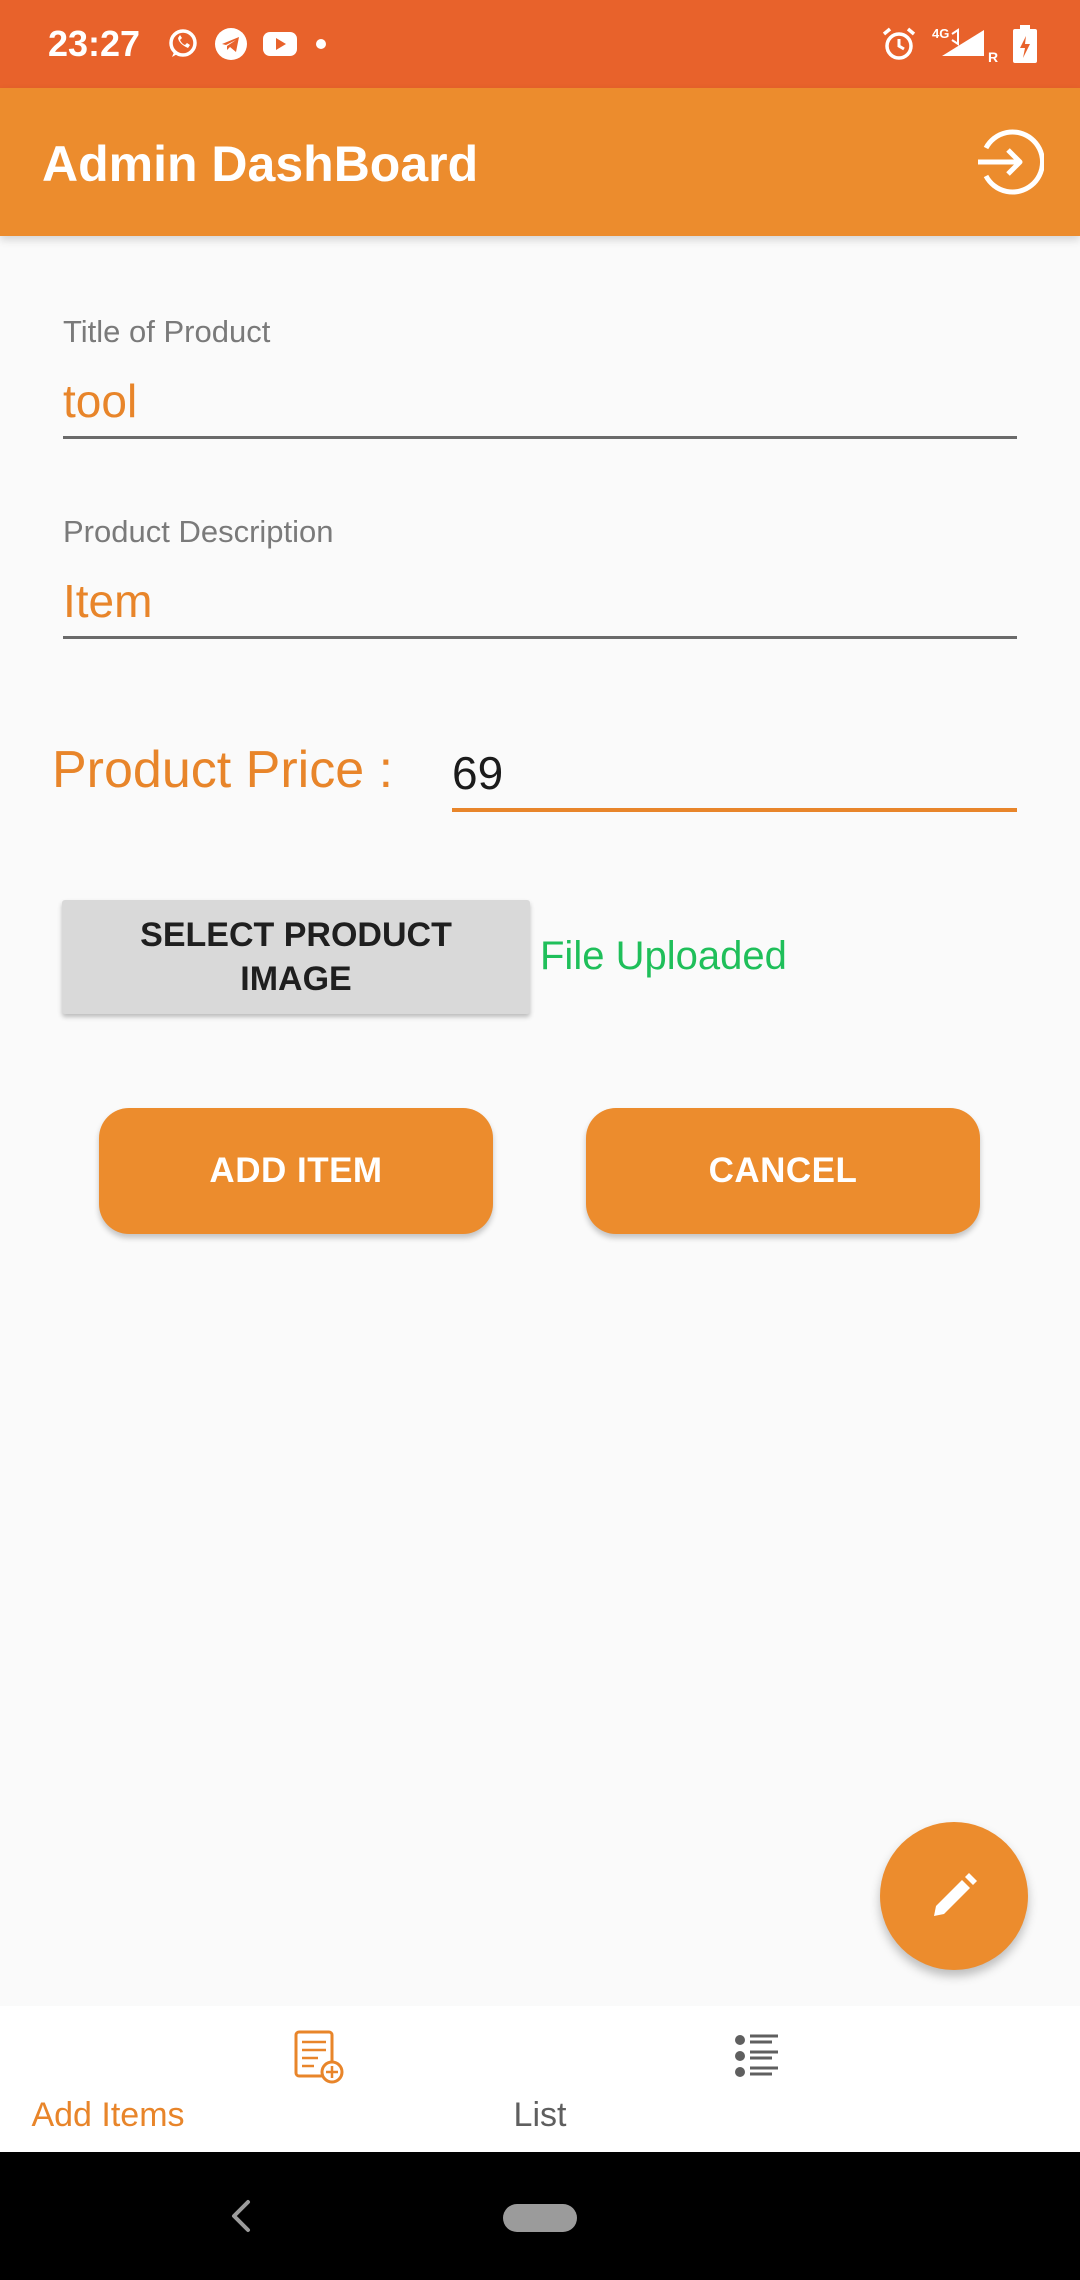 This screenshot has height=2280, width=1080. I want to click on bottom-navigation: Add Items List, so click(540, 2079).